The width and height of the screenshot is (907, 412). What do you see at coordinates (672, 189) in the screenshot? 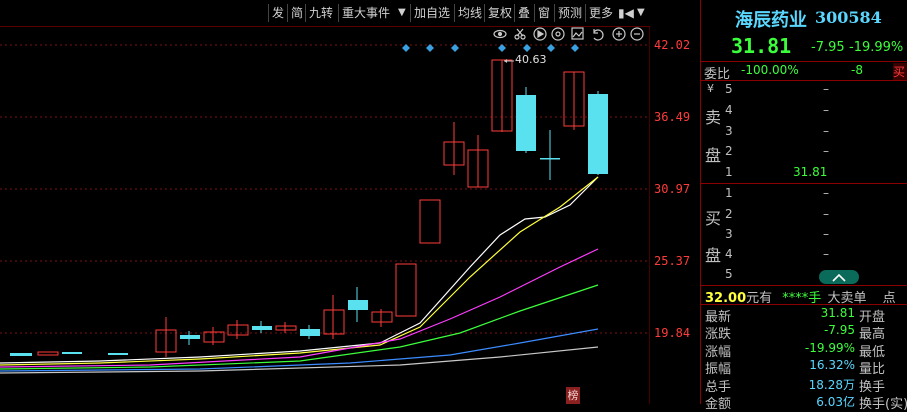
I see `price-tick: 30.97` at bounding box center [672, 189].